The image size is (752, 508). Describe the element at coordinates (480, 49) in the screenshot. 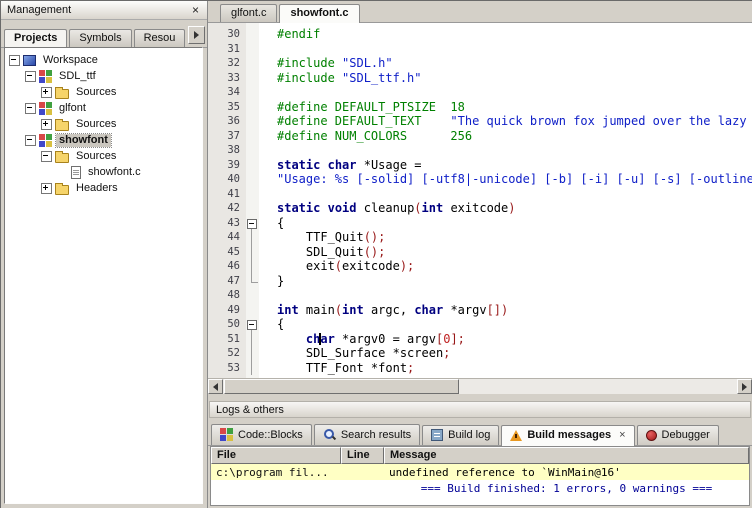

I see `code-line-31: 31` at that location.